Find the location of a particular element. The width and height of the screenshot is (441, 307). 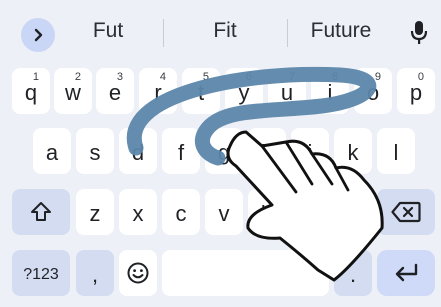

shift-key is located at coordinates (41, 212).